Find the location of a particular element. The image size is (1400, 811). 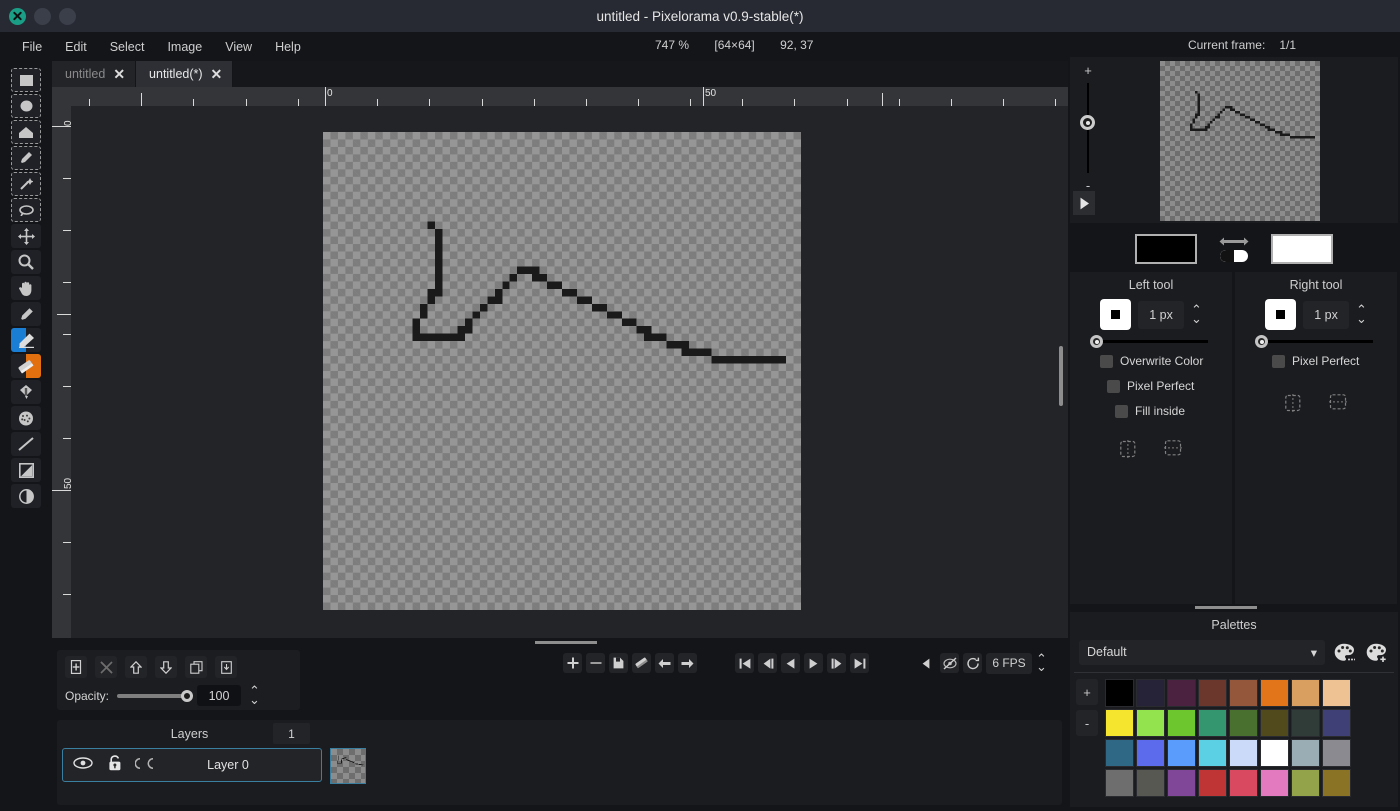

last-frame-button is located at coordinates (859, 663).